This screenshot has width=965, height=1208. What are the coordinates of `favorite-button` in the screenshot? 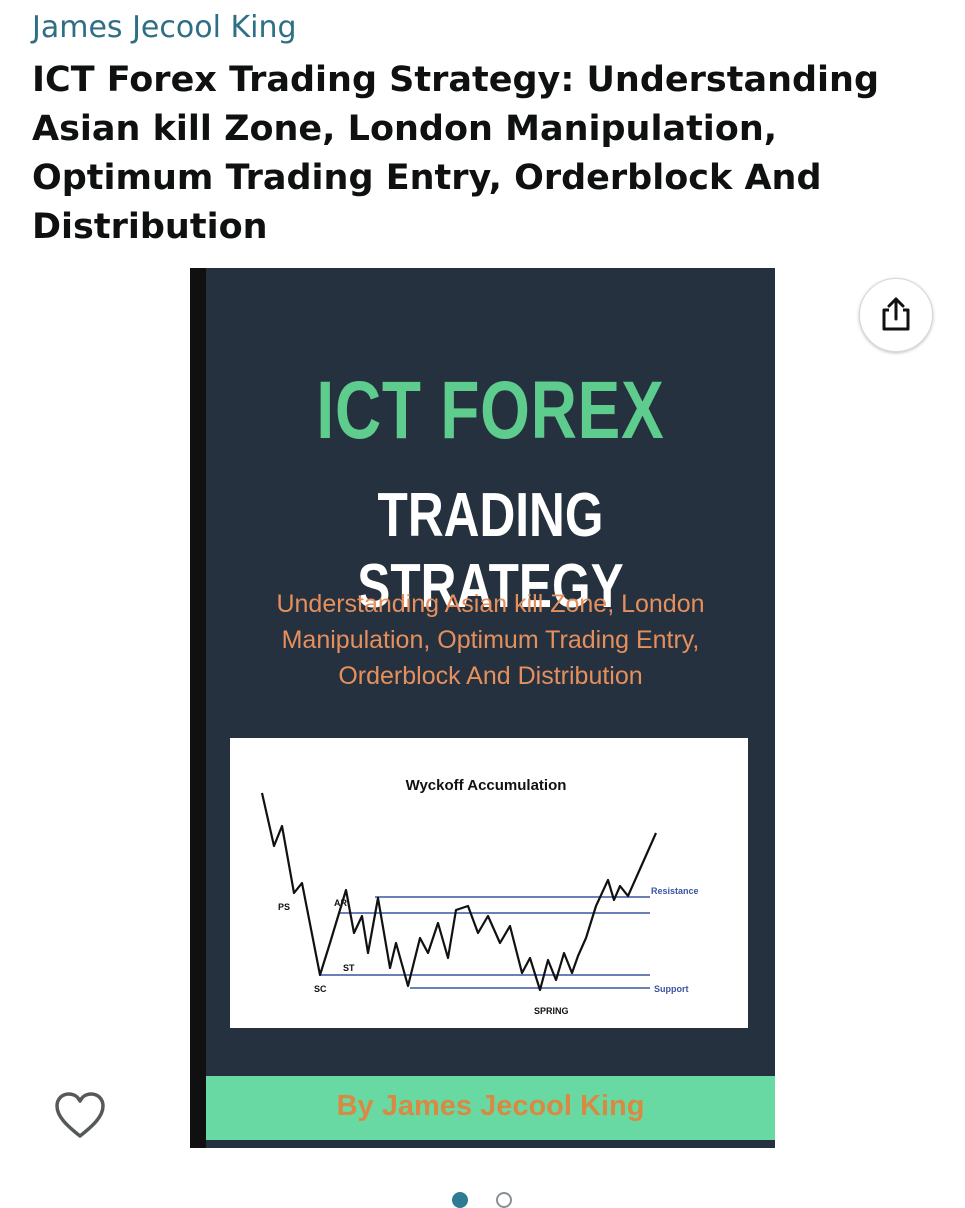 It's located at (80, 1116).